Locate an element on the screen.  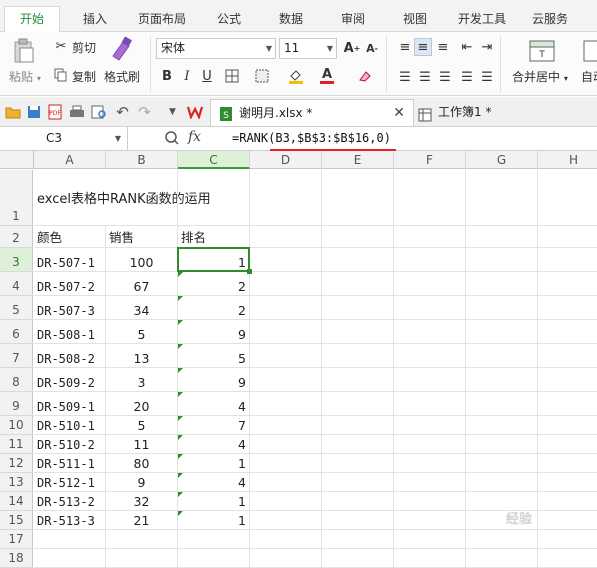
color-cell: DR-512-1 is located at coordinates (70, 482).